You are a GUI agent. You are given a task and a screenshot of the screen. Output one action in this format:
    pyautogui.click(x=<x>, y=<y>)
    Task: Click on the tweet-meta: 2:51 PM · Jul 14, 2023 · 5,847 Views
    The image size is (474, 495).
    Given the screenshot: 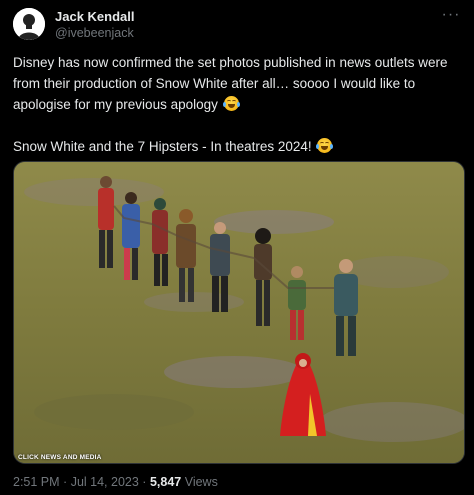 What is the action you would take?
    pyautogui.click(x=115, y=482)
    